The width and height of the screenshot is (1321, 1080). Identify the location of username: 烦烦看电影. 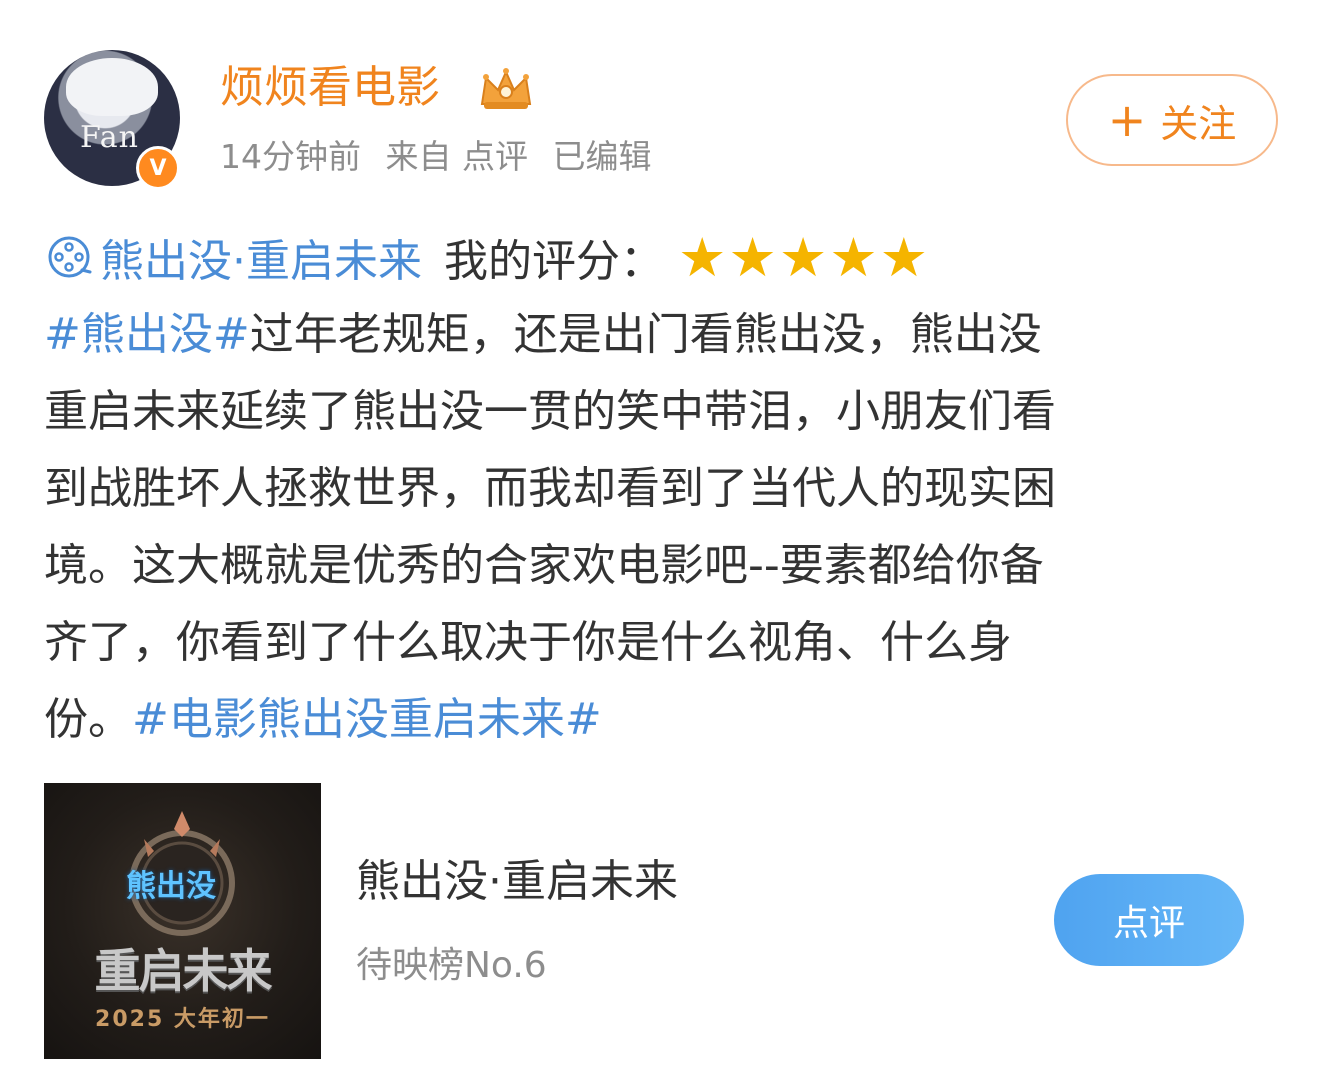
(330, 88).